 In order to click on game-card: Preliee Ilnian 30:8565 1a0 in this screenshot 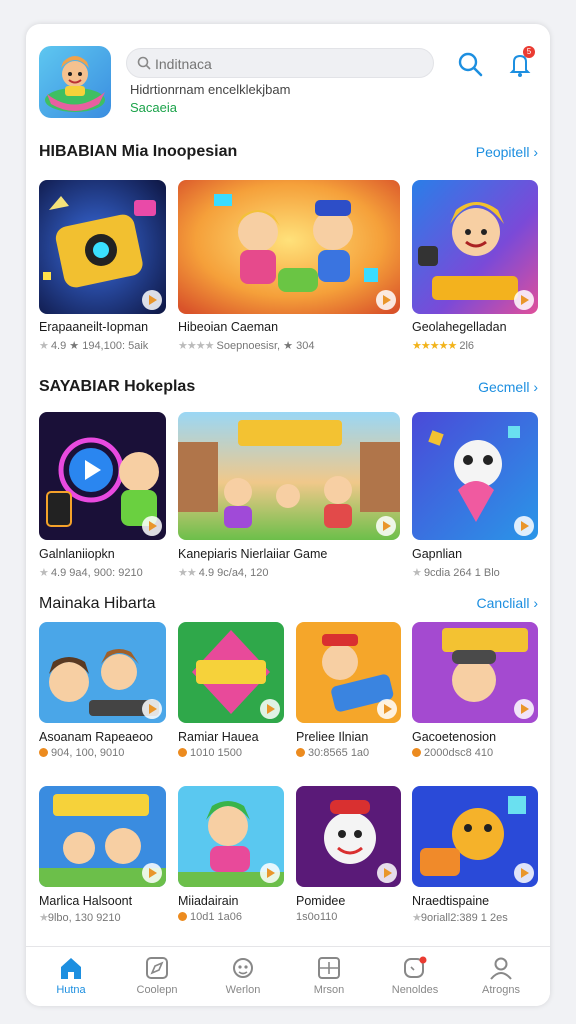, I will do `click(348, 697)`.